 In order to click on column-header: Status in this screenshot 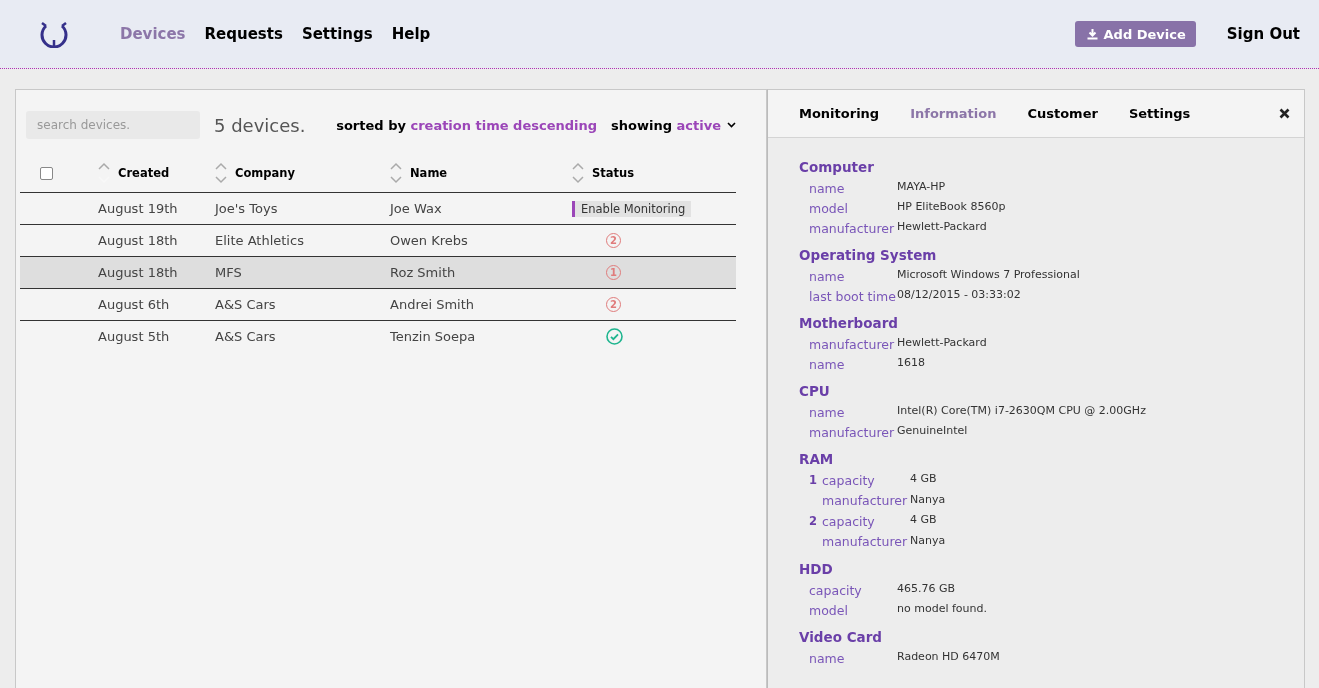, I will do `click(613, 173)`.